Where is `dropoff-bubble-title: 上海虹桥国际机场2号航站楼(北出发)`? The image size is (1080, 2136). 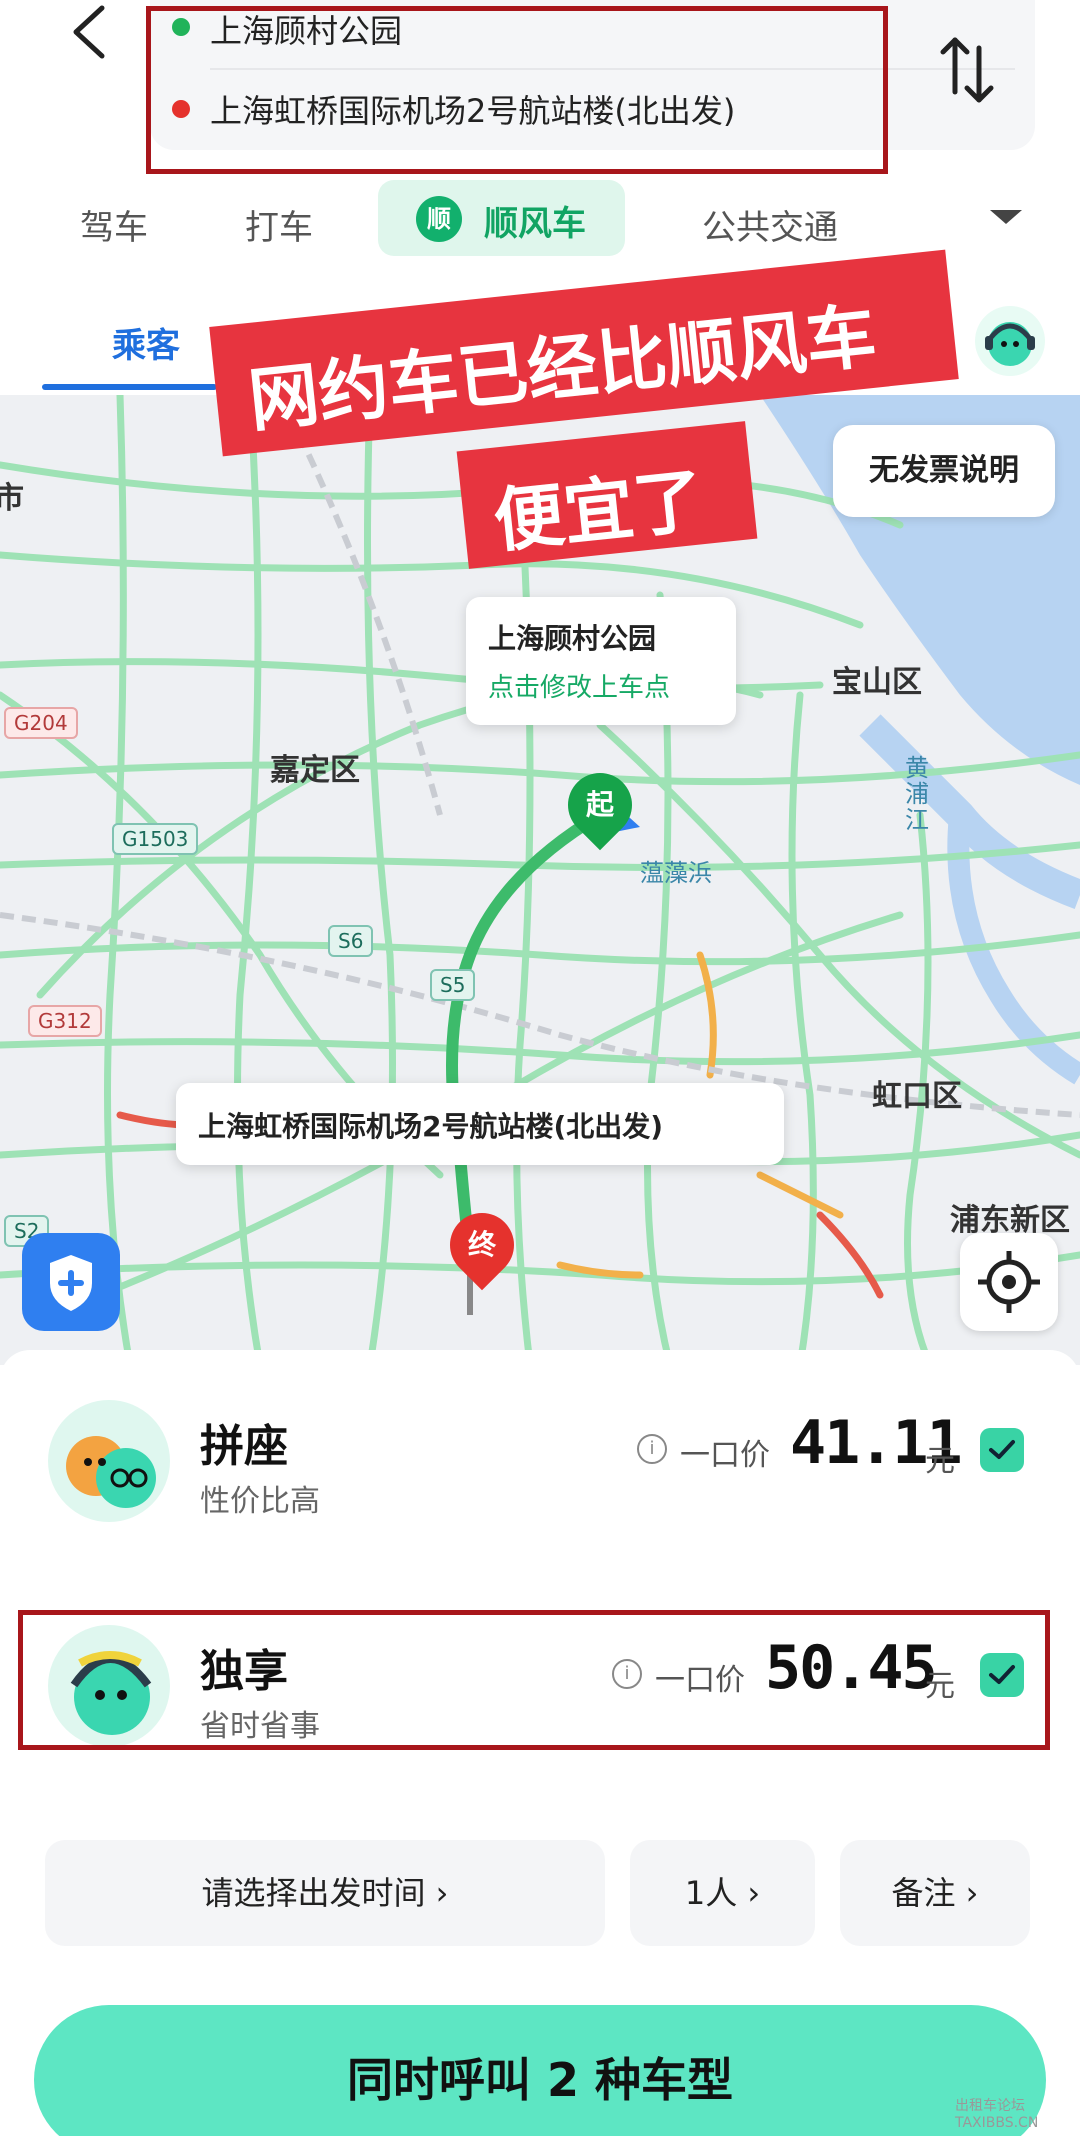
dropoff-bubble-title: 上海虹桥国际机场2号航站楼(北出发) is located at coordinates (431, 1126).